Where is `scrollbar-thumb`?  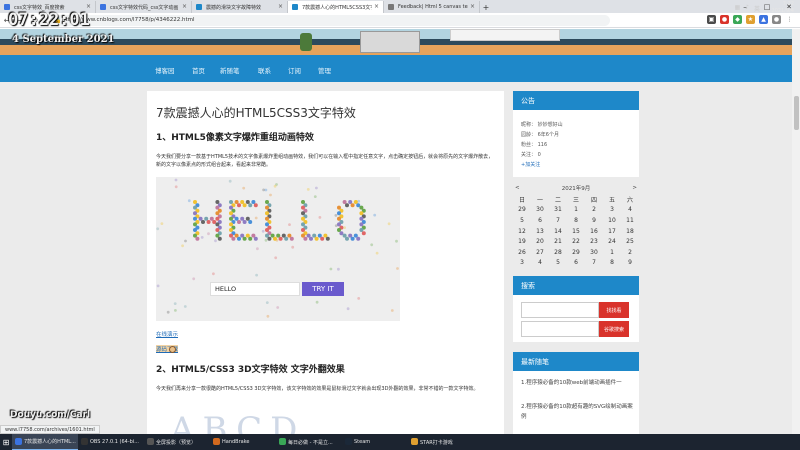 scrollbar-thumb is located at coordinates (796, 113).